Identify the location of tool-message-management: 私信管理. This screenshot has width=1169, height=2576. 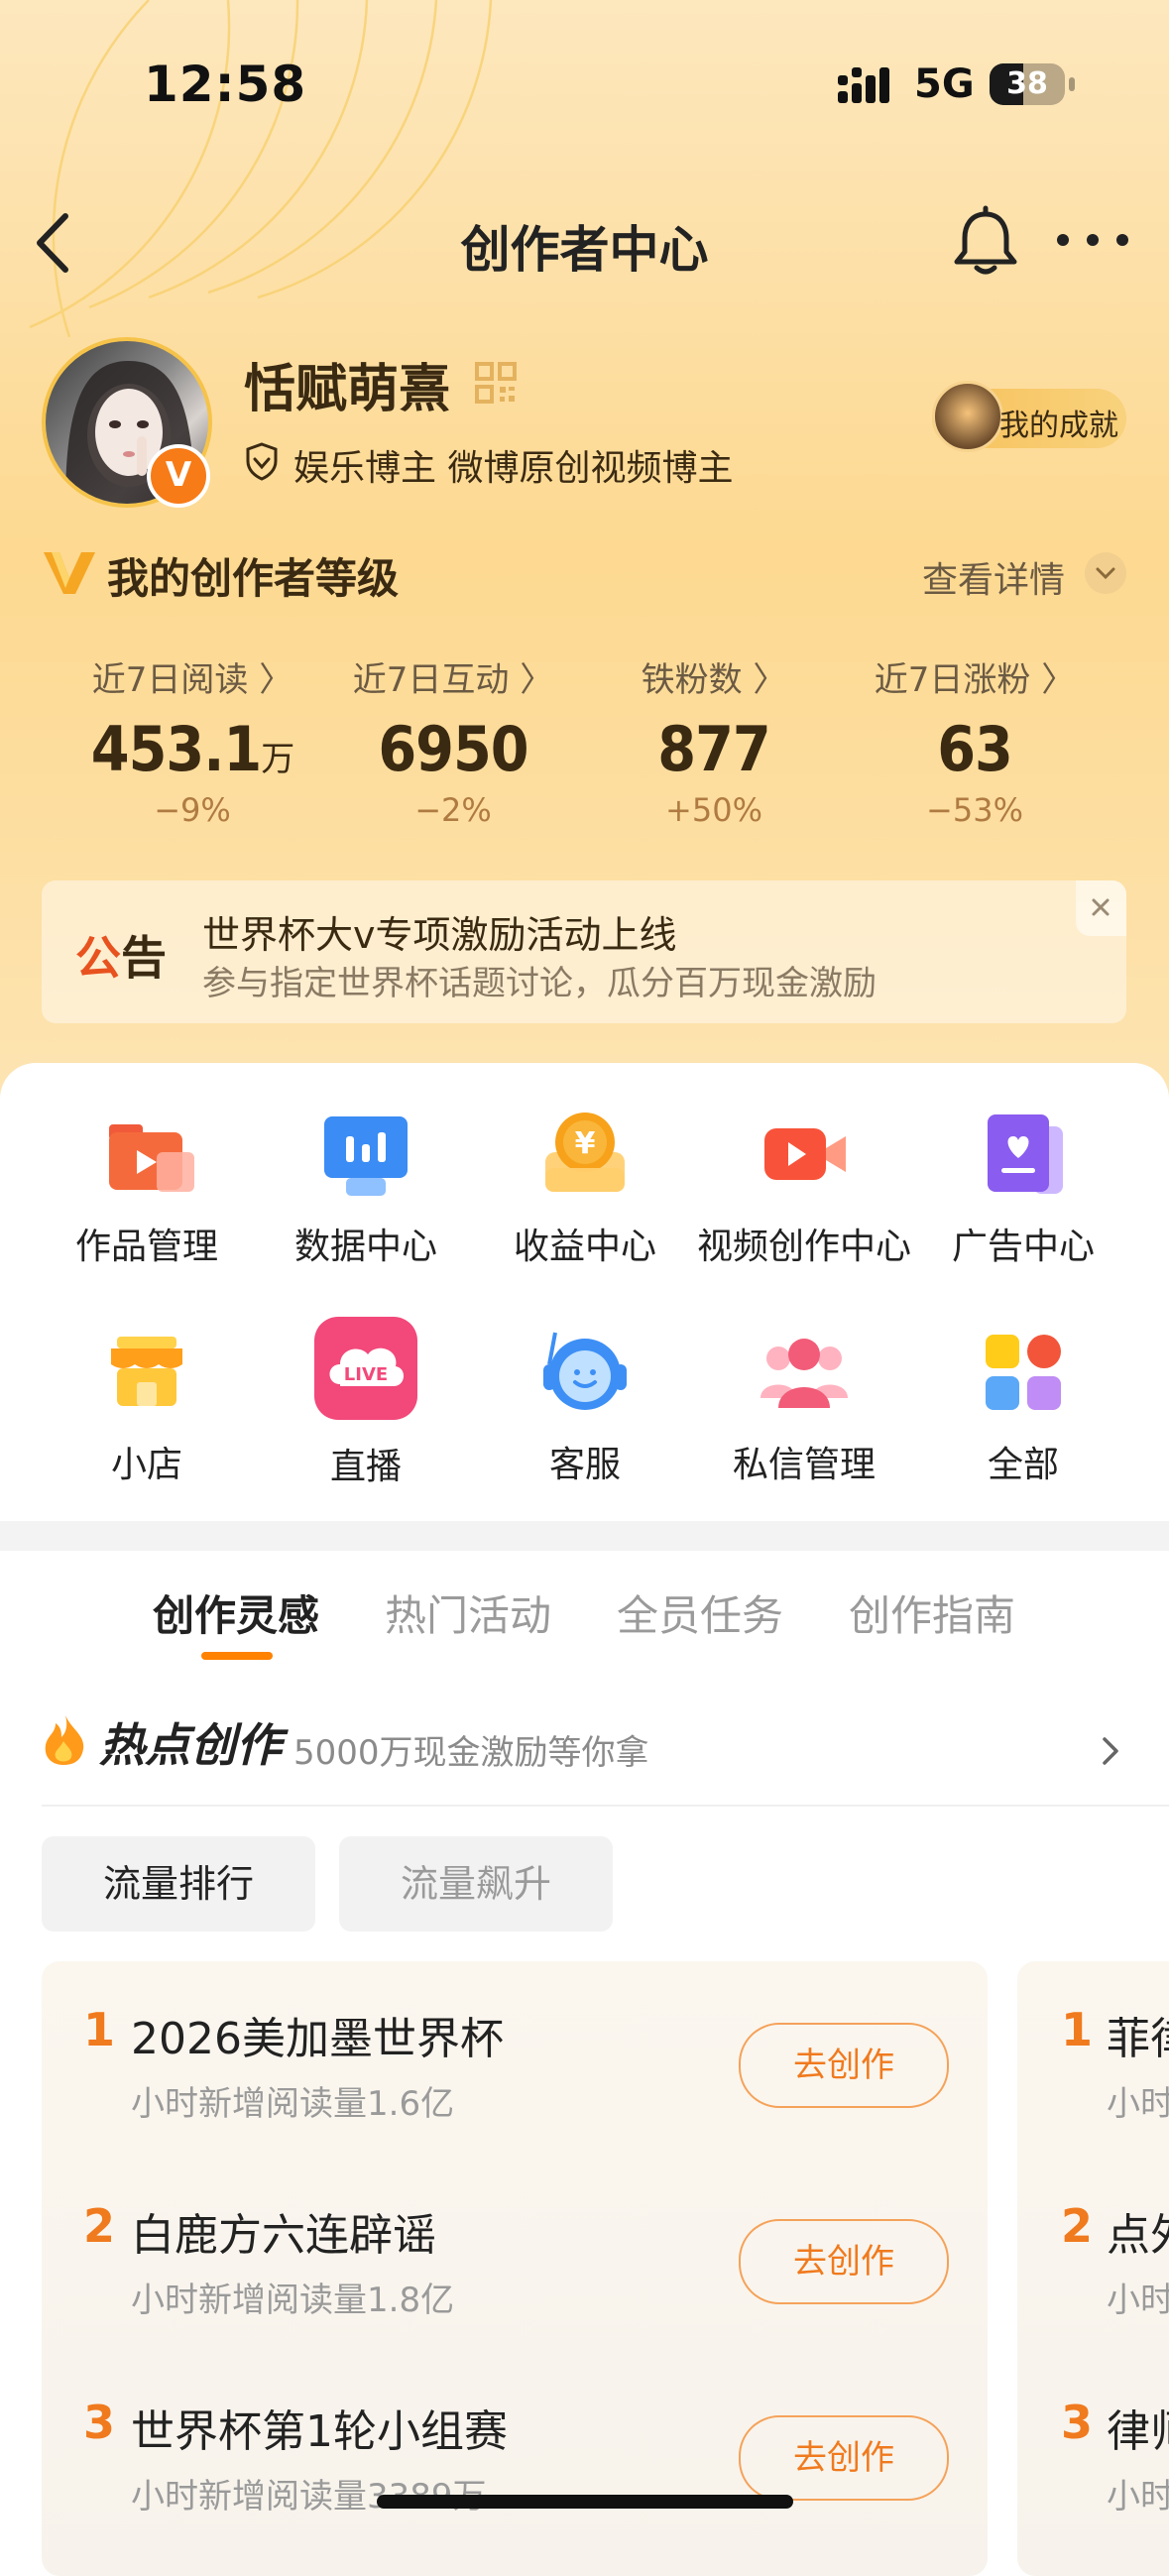
(804, 1406).